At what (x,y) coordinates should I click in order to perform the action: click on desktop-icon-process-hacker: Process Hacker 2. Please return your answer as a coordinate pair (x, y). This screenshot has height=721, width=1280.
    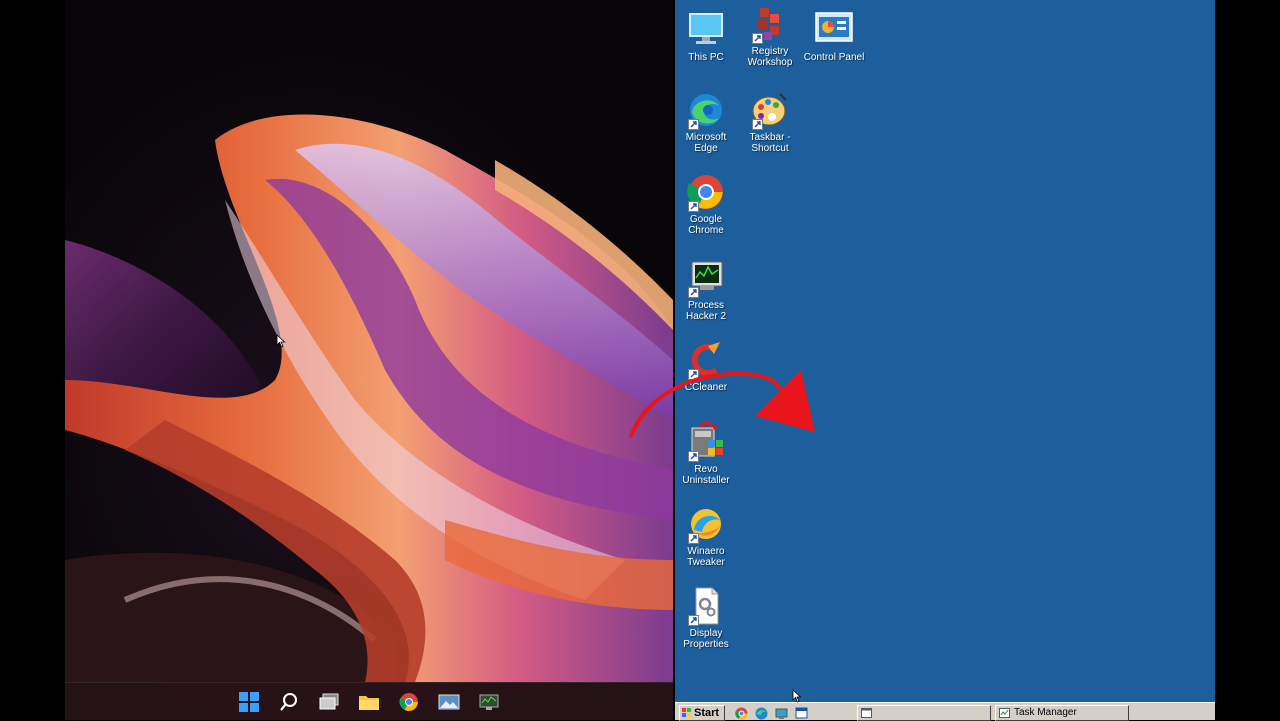
    Looking at the image, I should click on (707, 290).